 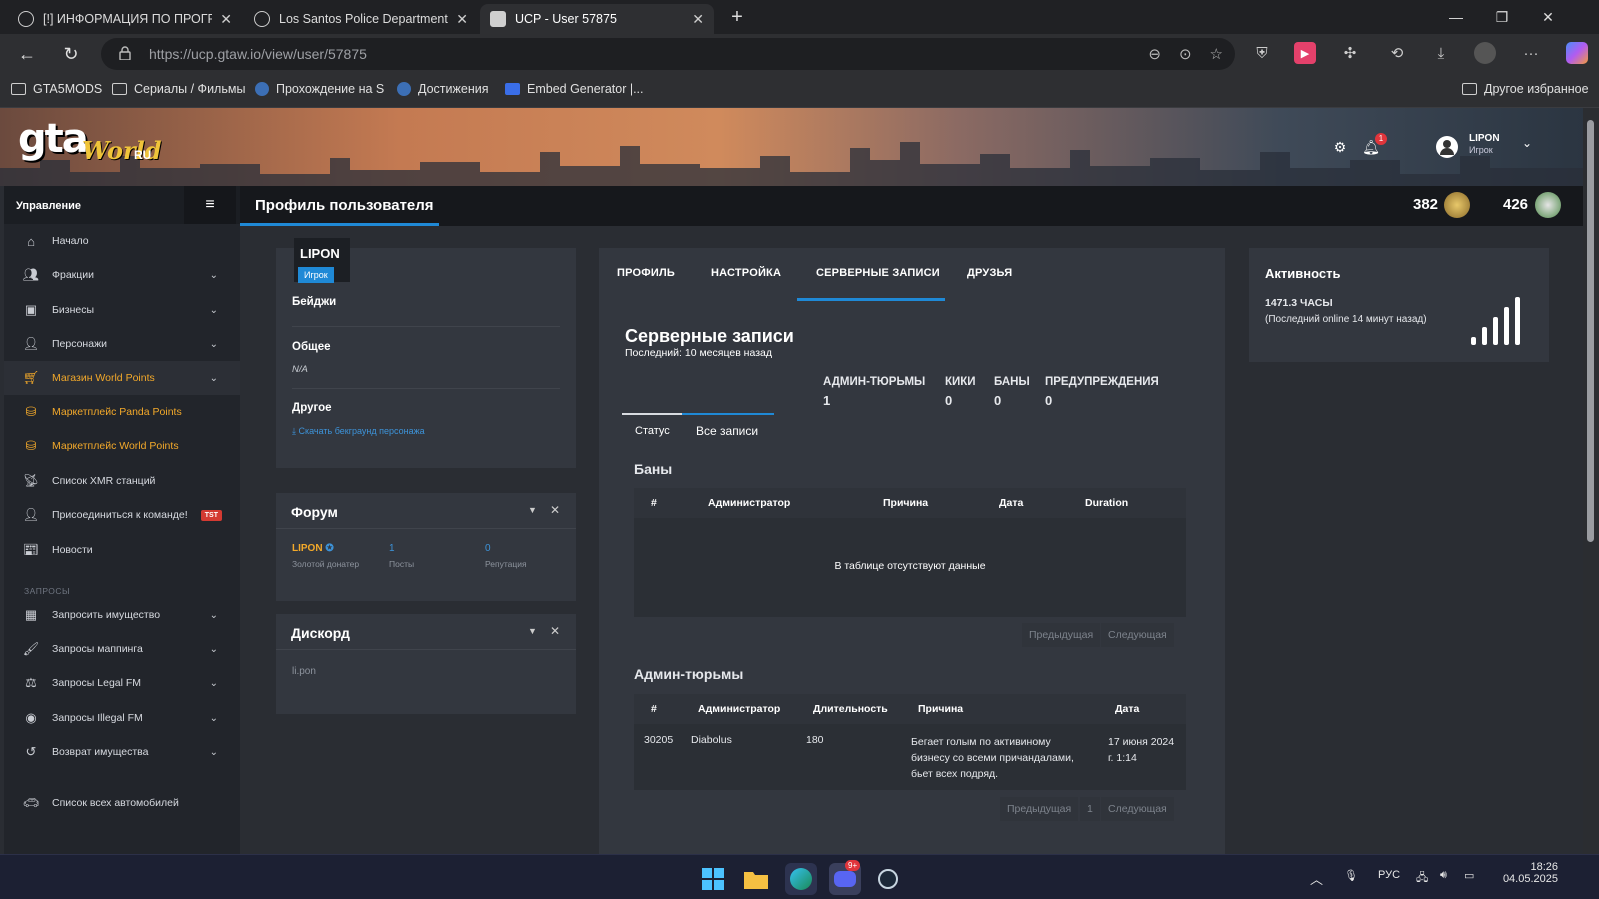 I want to click on bans-col-id: #, so click(x=654, y=503).